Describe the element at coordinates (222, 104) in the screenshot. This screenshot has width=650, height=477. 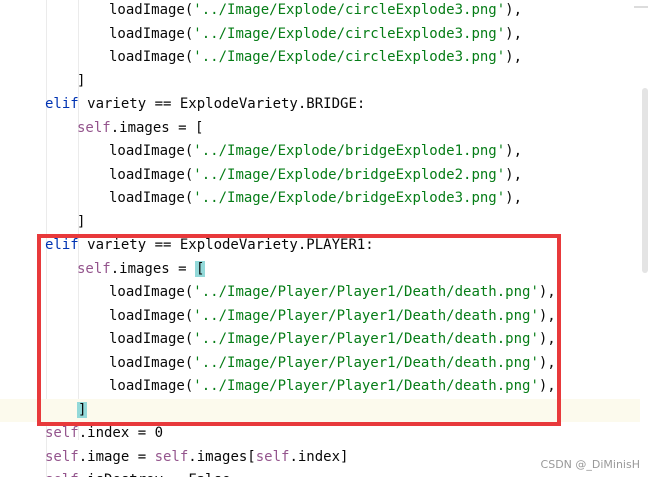
I see `code-token: variety == ExplodeVariety.BRIDGE:` at that location.